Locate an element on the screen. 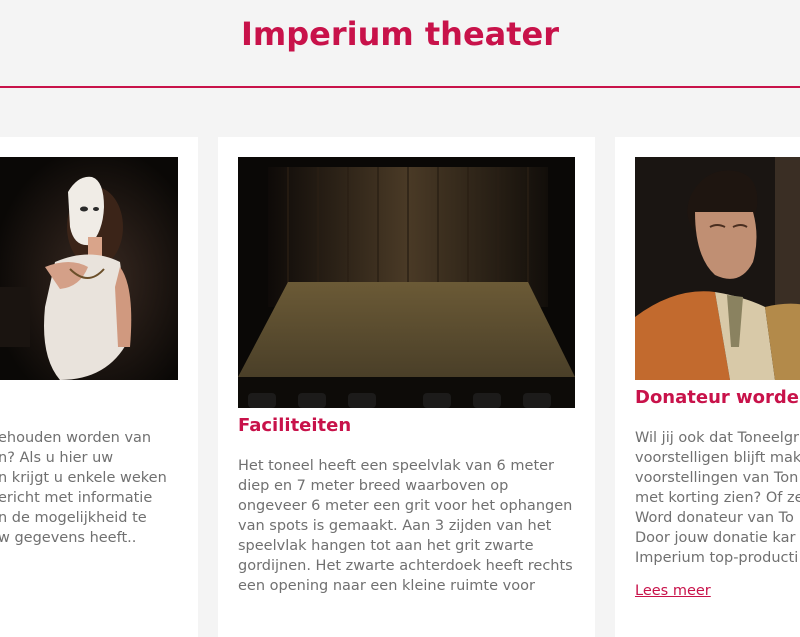  card-facilities-title: Faciliteiten is located at coordinates (294, 425).